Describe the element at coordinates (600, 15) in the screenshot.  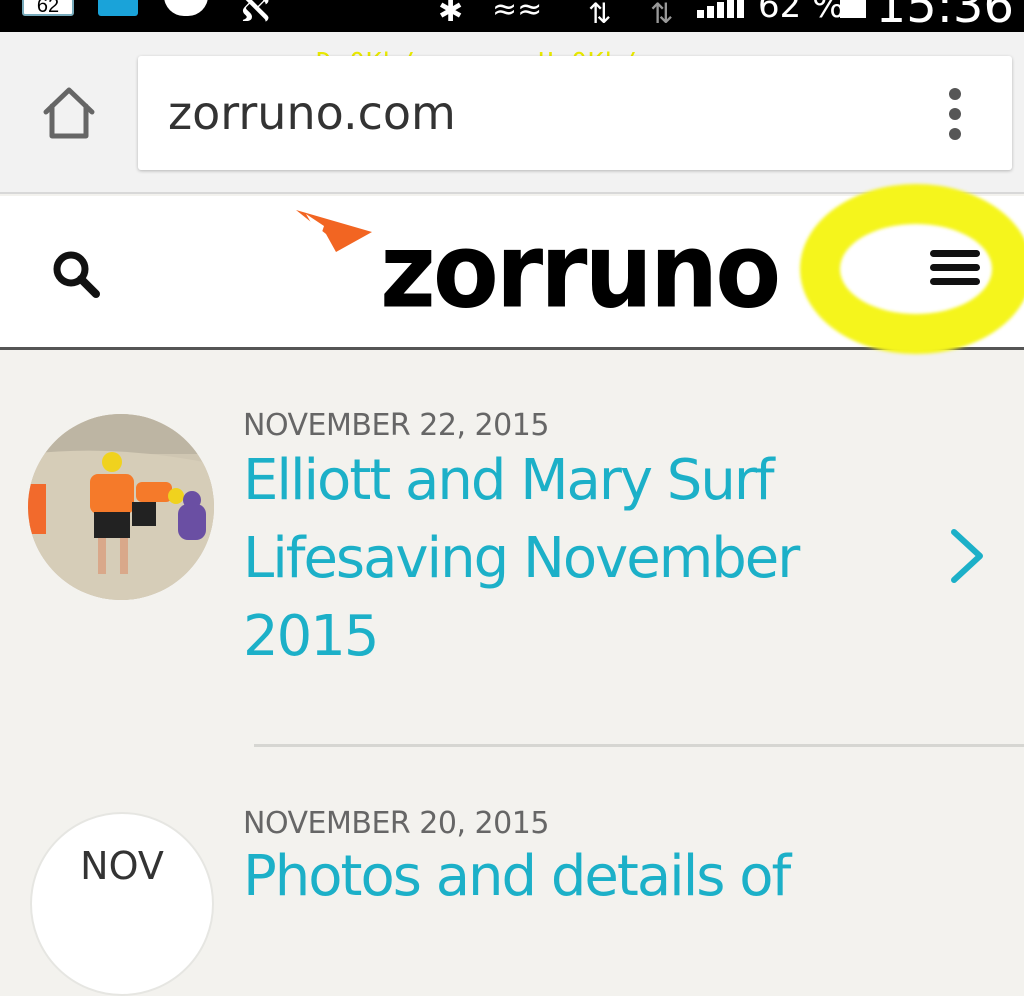
I see `data-transfer-icon: ⇅` at that location.